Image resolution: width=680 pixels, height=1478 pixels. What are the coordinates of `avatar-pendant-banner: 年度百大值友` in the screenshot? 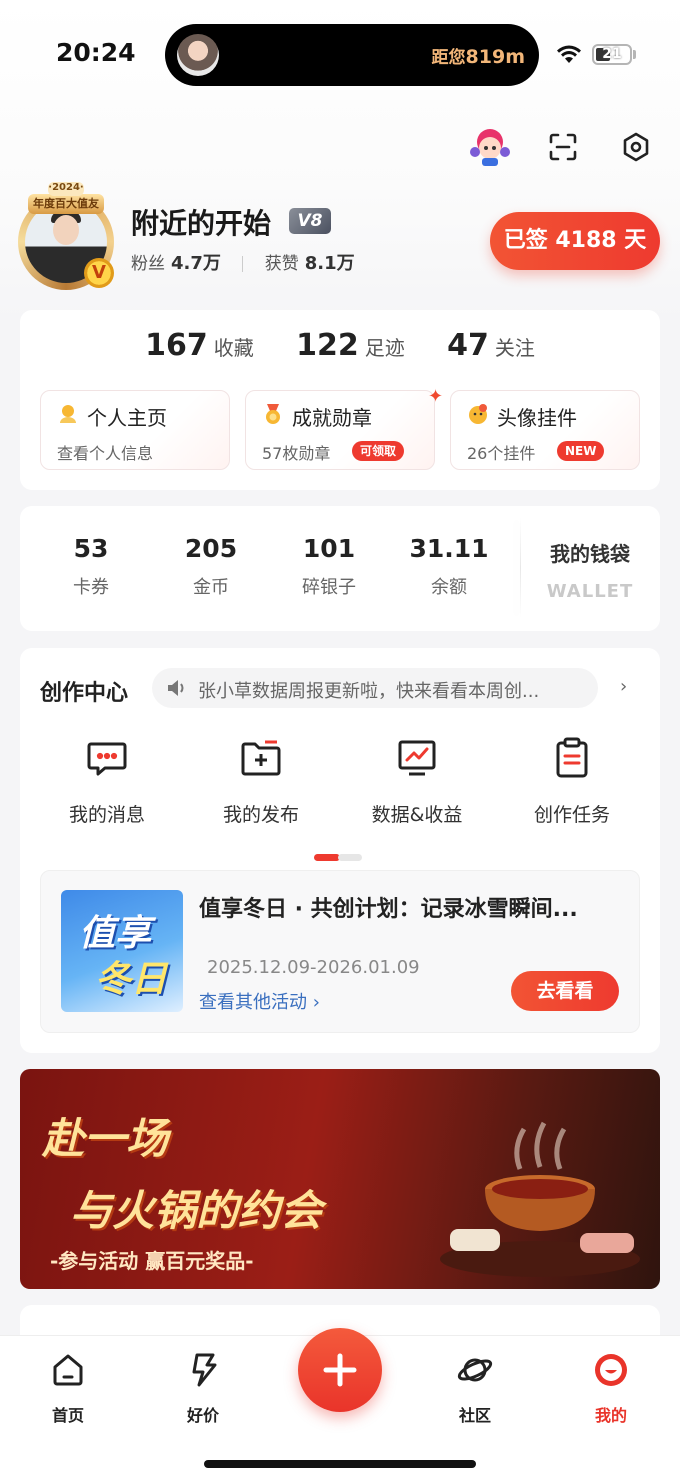 It's located at (66, 204).